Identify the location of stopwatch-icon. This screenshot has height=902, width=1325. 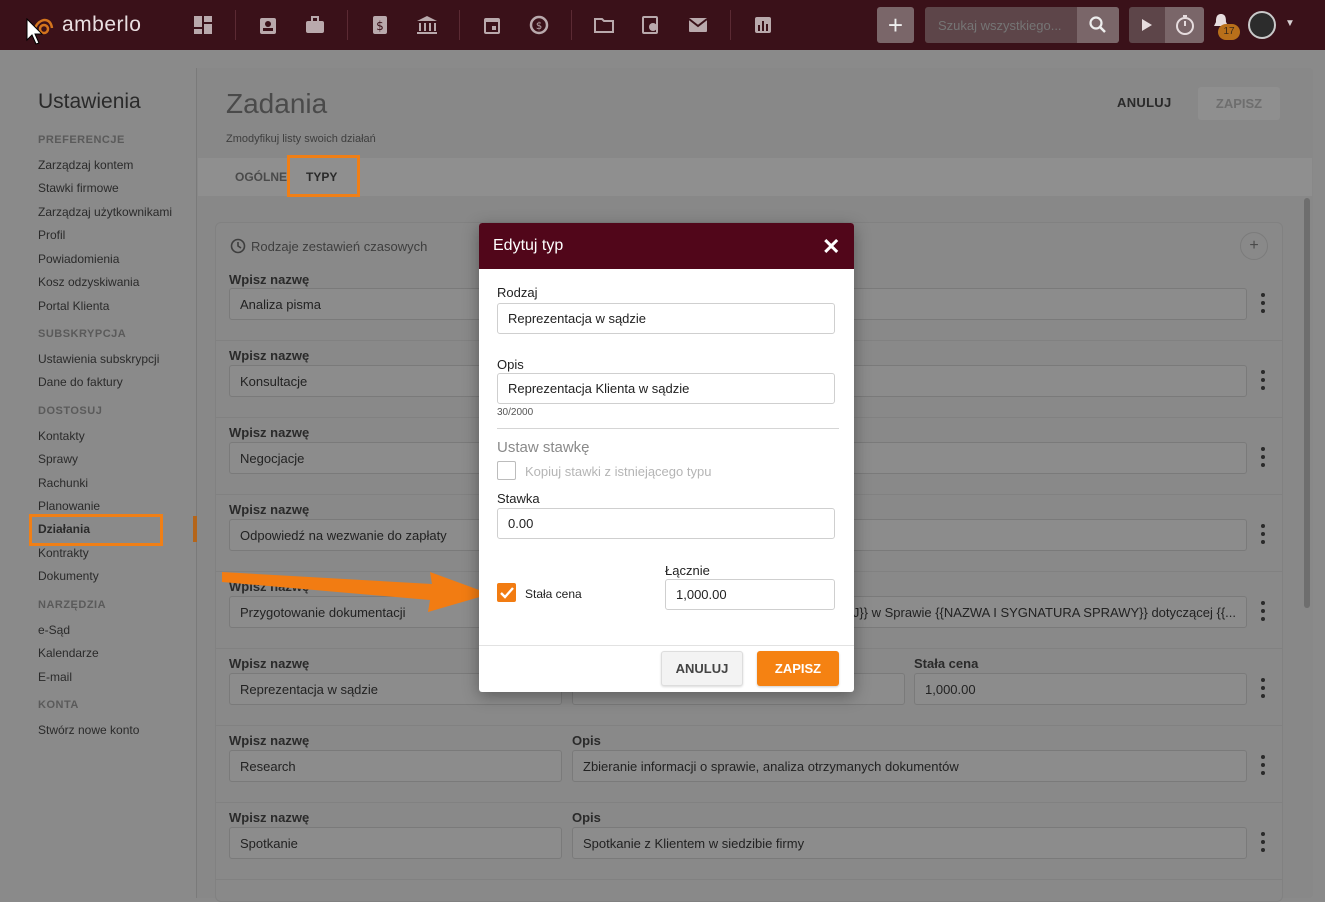
(1184, 25).